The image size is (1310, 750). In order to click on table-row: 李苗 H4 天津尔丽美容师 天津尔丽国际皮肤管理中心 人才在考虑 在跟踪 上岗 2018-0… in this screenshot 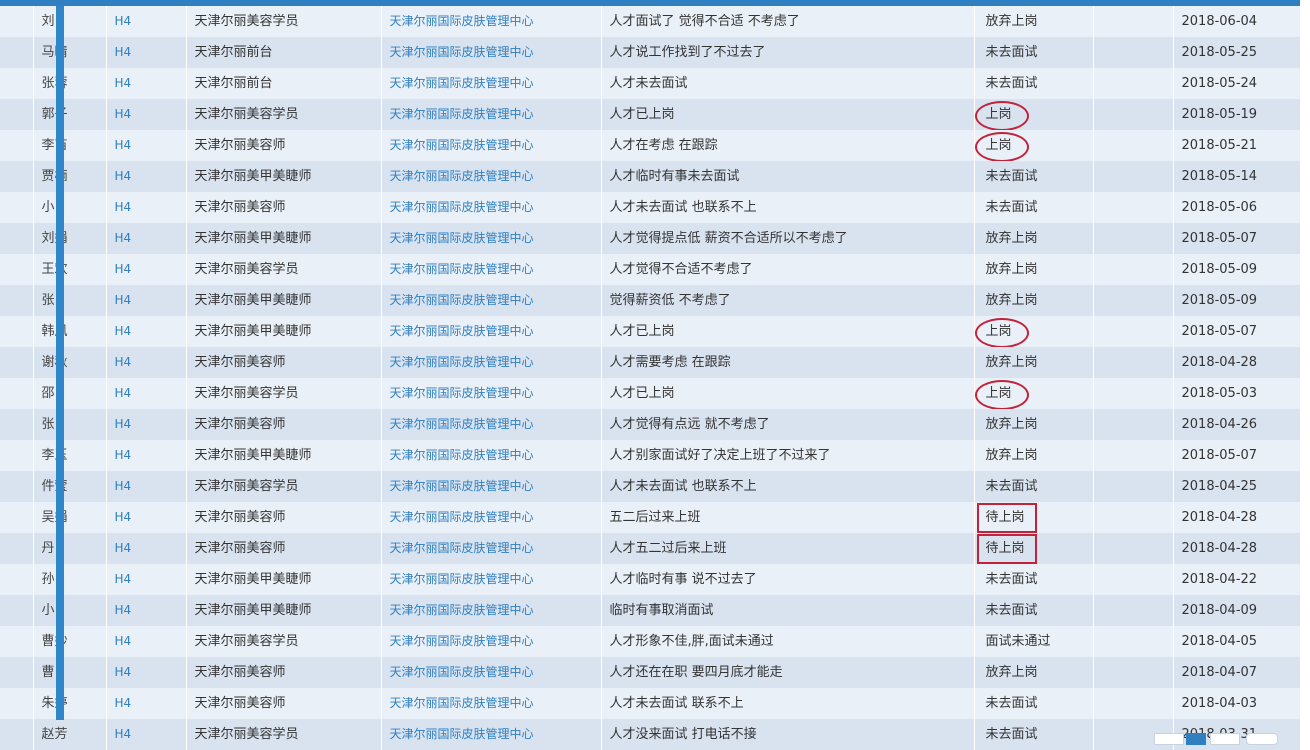, I will do `click(650, 145)`.